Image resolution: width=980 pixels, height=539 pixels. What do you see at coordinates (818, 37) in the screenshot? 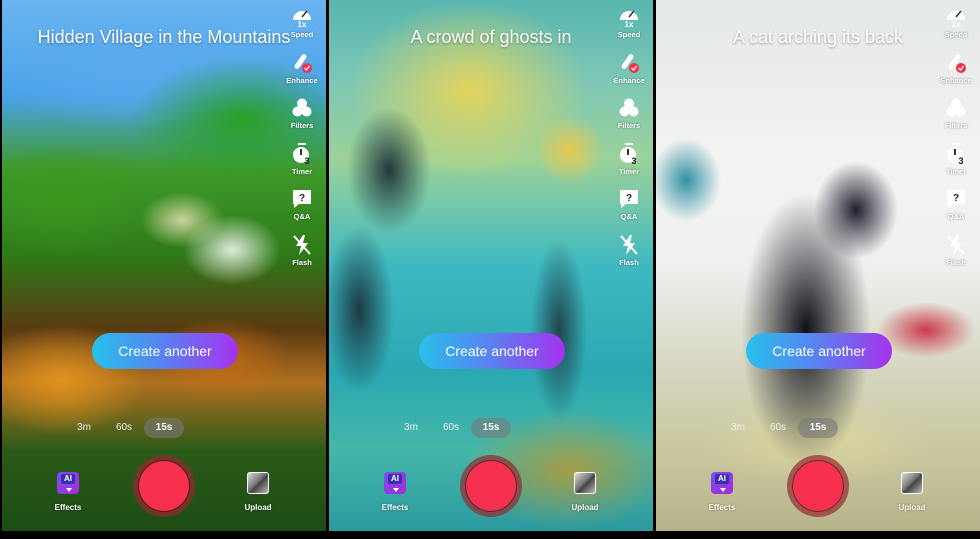
I see `prompt-caption: A cat arching its back` at bounding box center [818, 37].